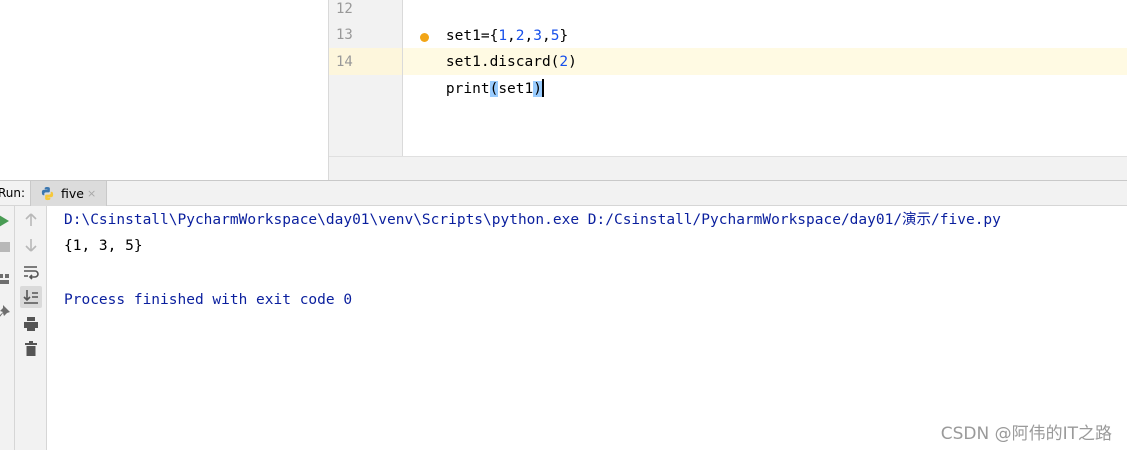  I want to click on matched-brace-close: ), so click(537, 89).